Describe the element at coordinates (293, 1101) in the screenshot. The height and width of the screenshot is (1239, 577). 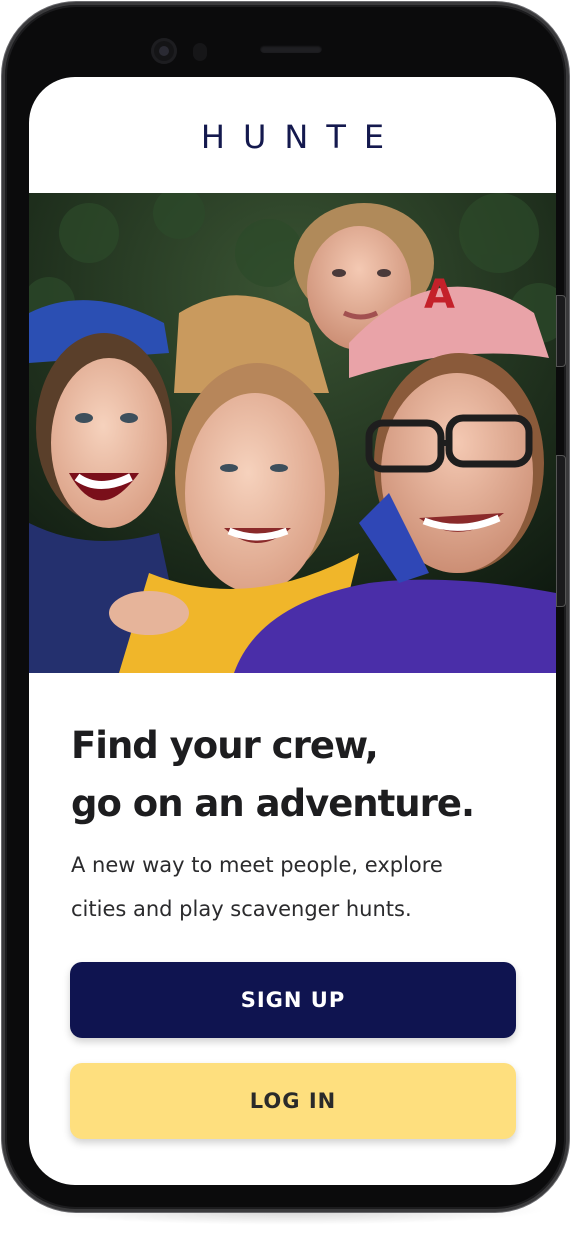
I see `login-button: LOG IN` at that location.